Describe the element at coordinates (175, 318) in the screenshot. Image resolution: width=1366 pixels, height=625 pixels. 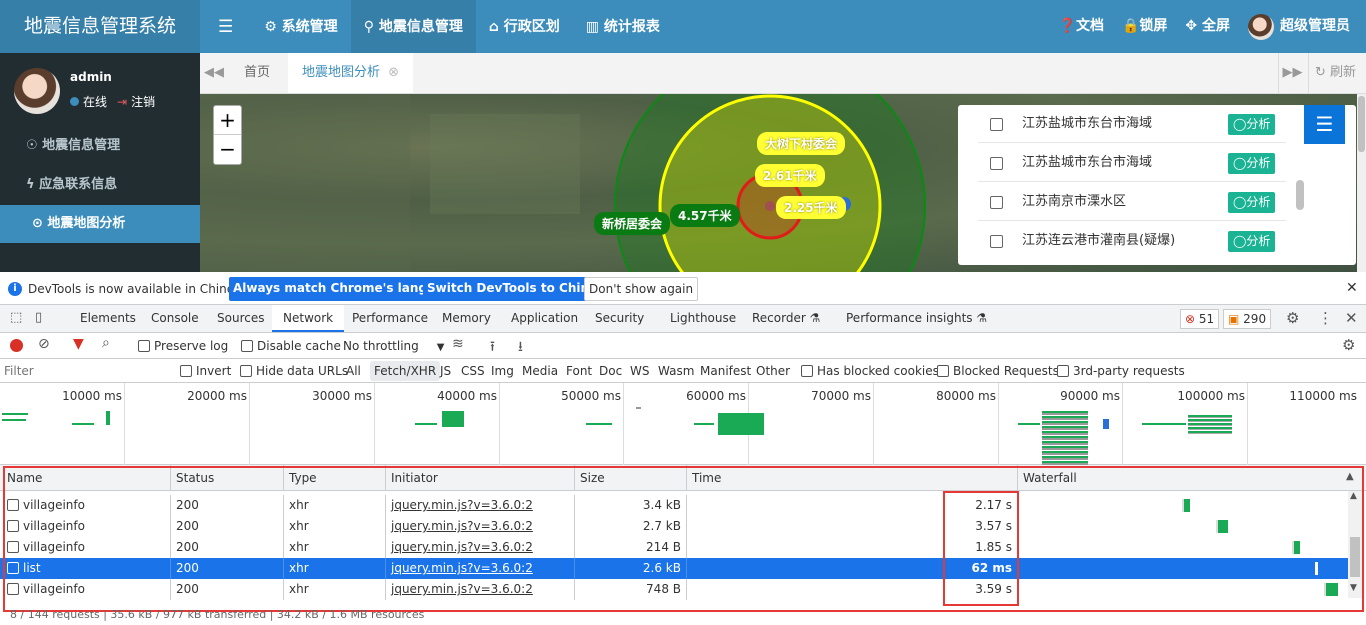
I see `tab-console: Console` at that location.